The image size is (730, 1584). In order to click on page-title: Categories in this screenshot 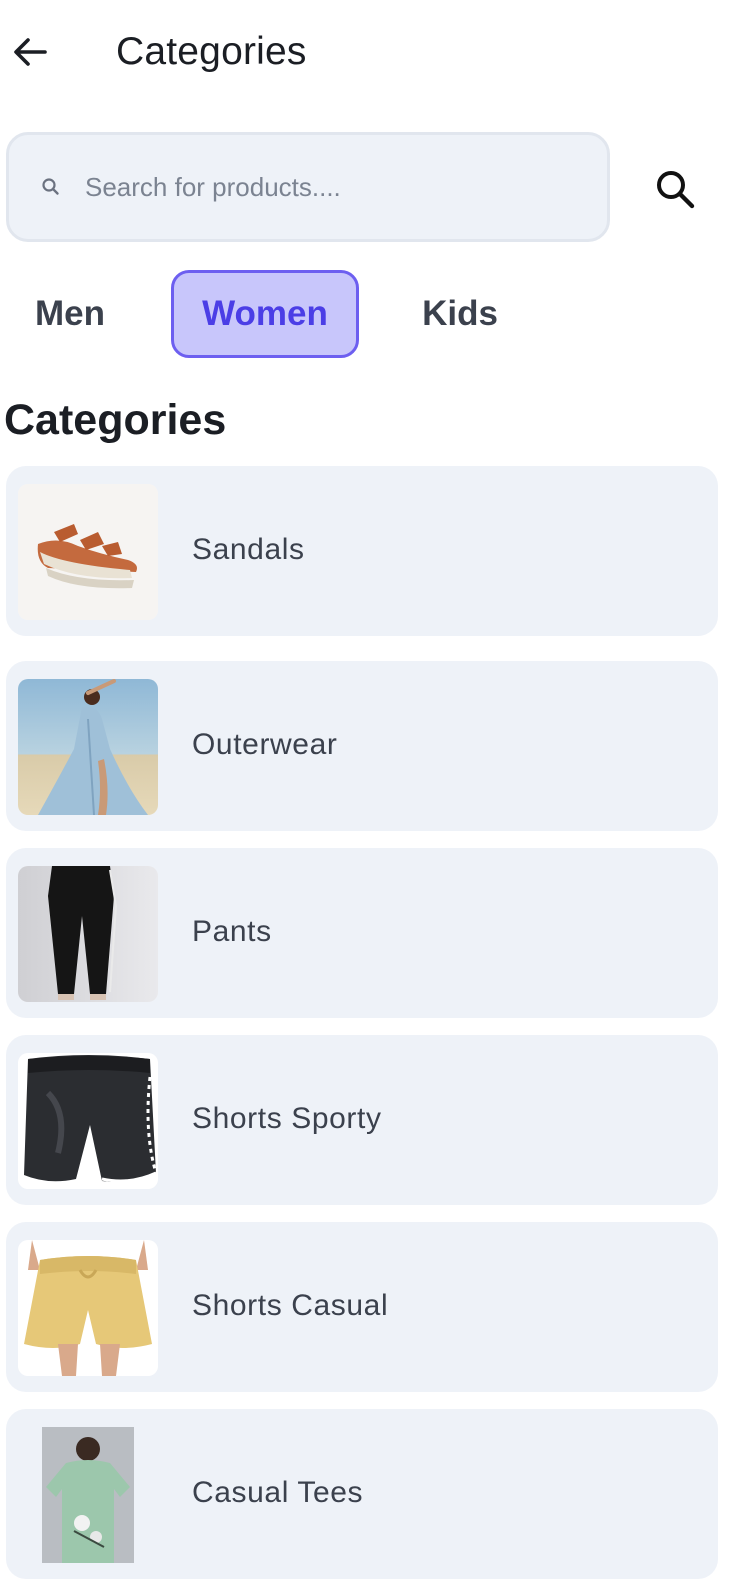, I will do `click(211, 51)`.